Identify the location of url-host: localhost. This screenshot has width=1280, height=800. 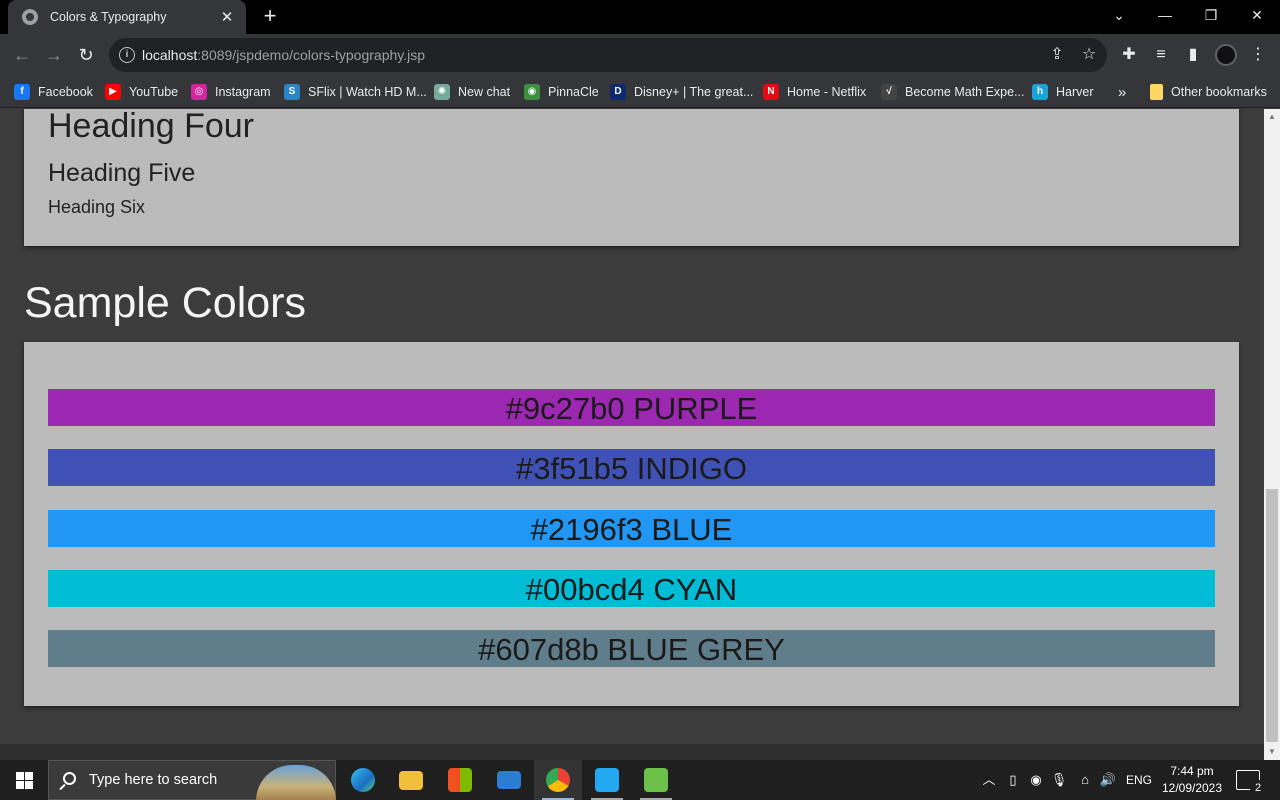
(170, 55).